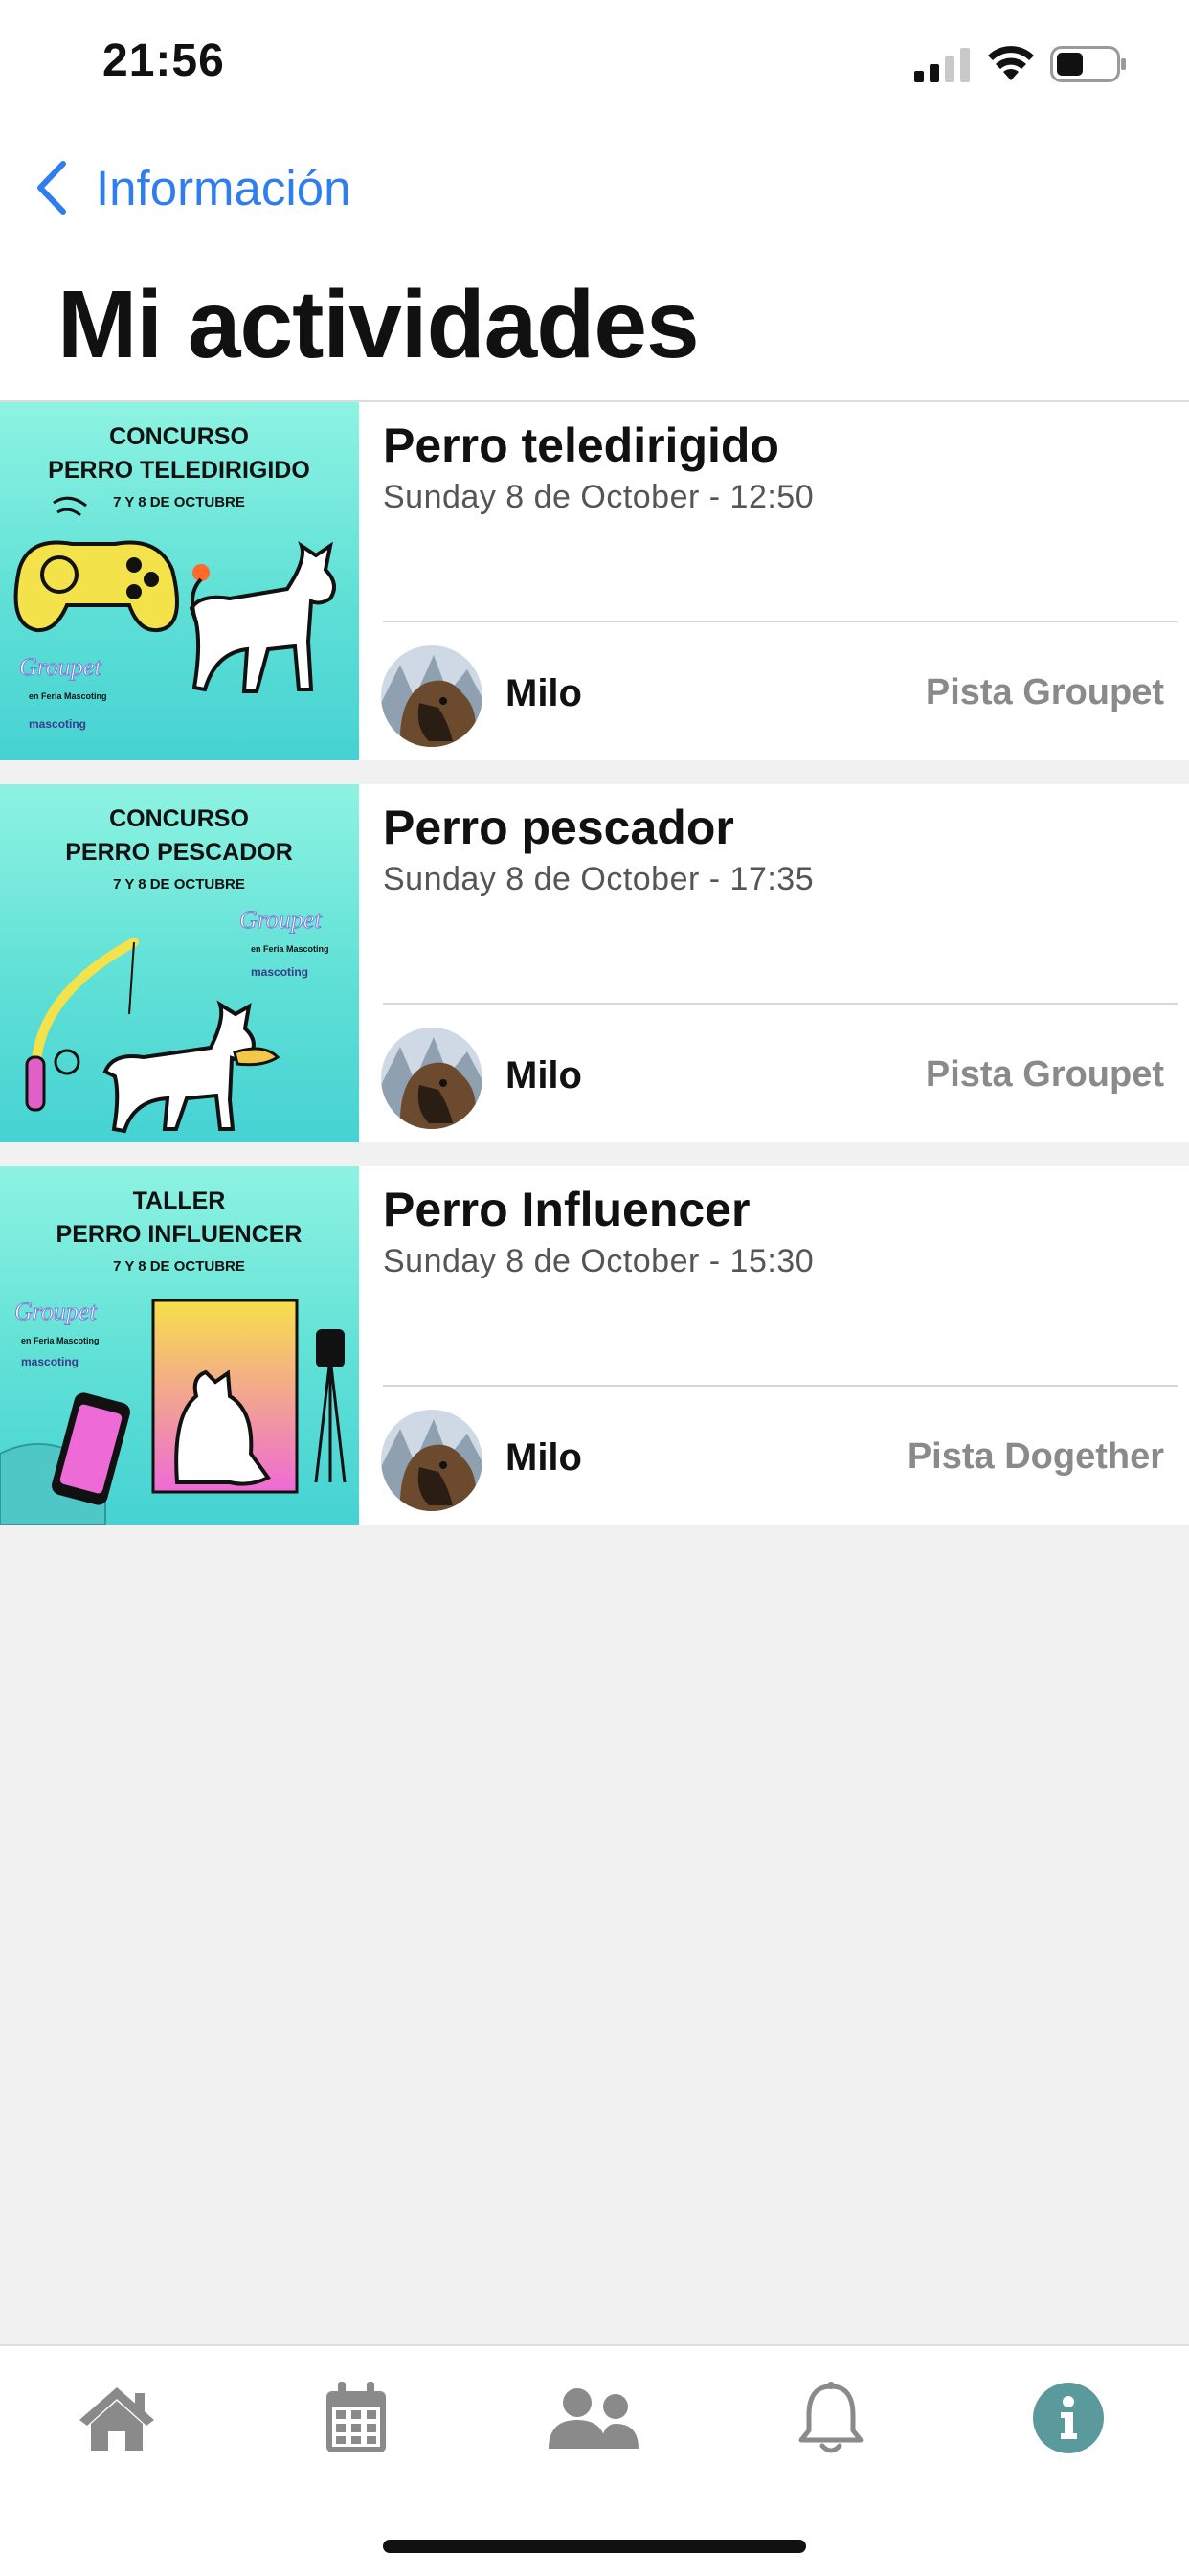 The height and width of the screenshot is (2576, 1189). I want to click on activity-datetime: Sunday 8 de October - 15:30, so click(599, 1261).